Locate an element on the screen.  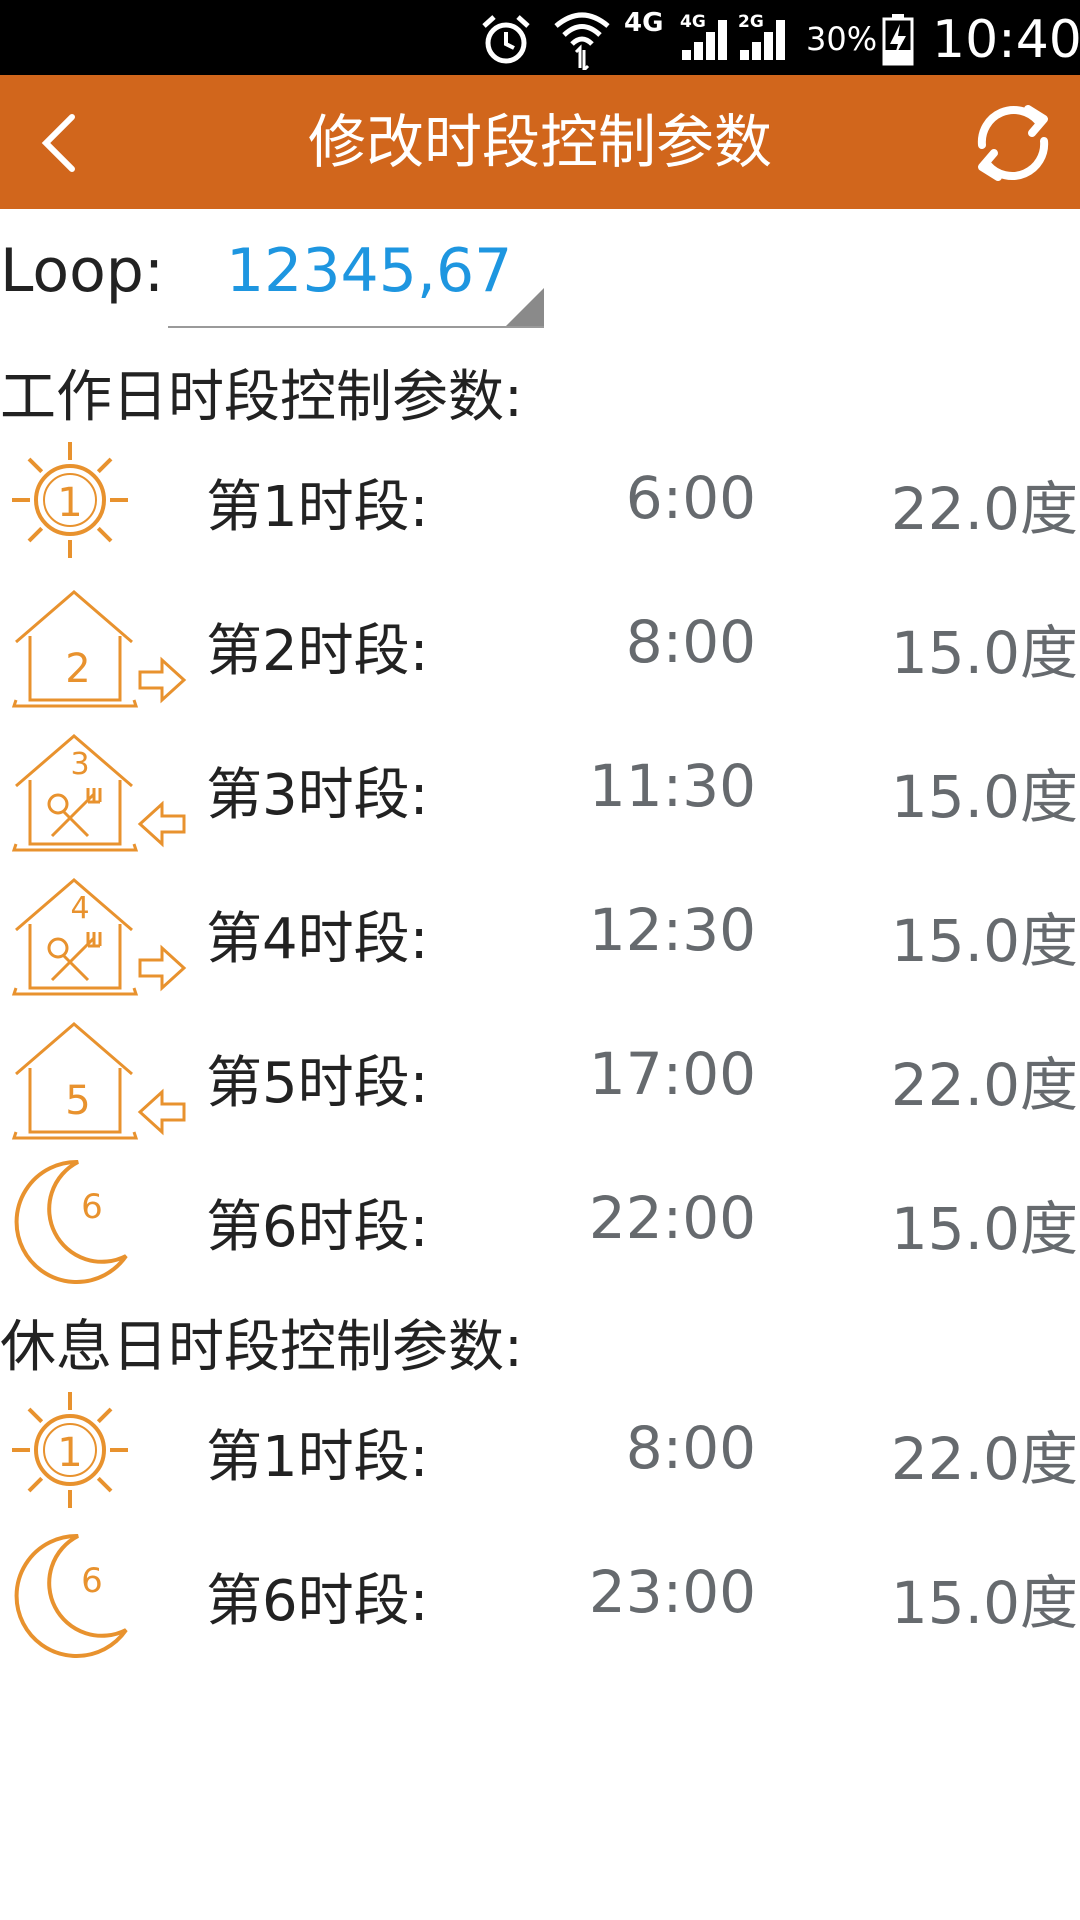
house-dining-out-icon: 4 is located at coordinates (98, 932).